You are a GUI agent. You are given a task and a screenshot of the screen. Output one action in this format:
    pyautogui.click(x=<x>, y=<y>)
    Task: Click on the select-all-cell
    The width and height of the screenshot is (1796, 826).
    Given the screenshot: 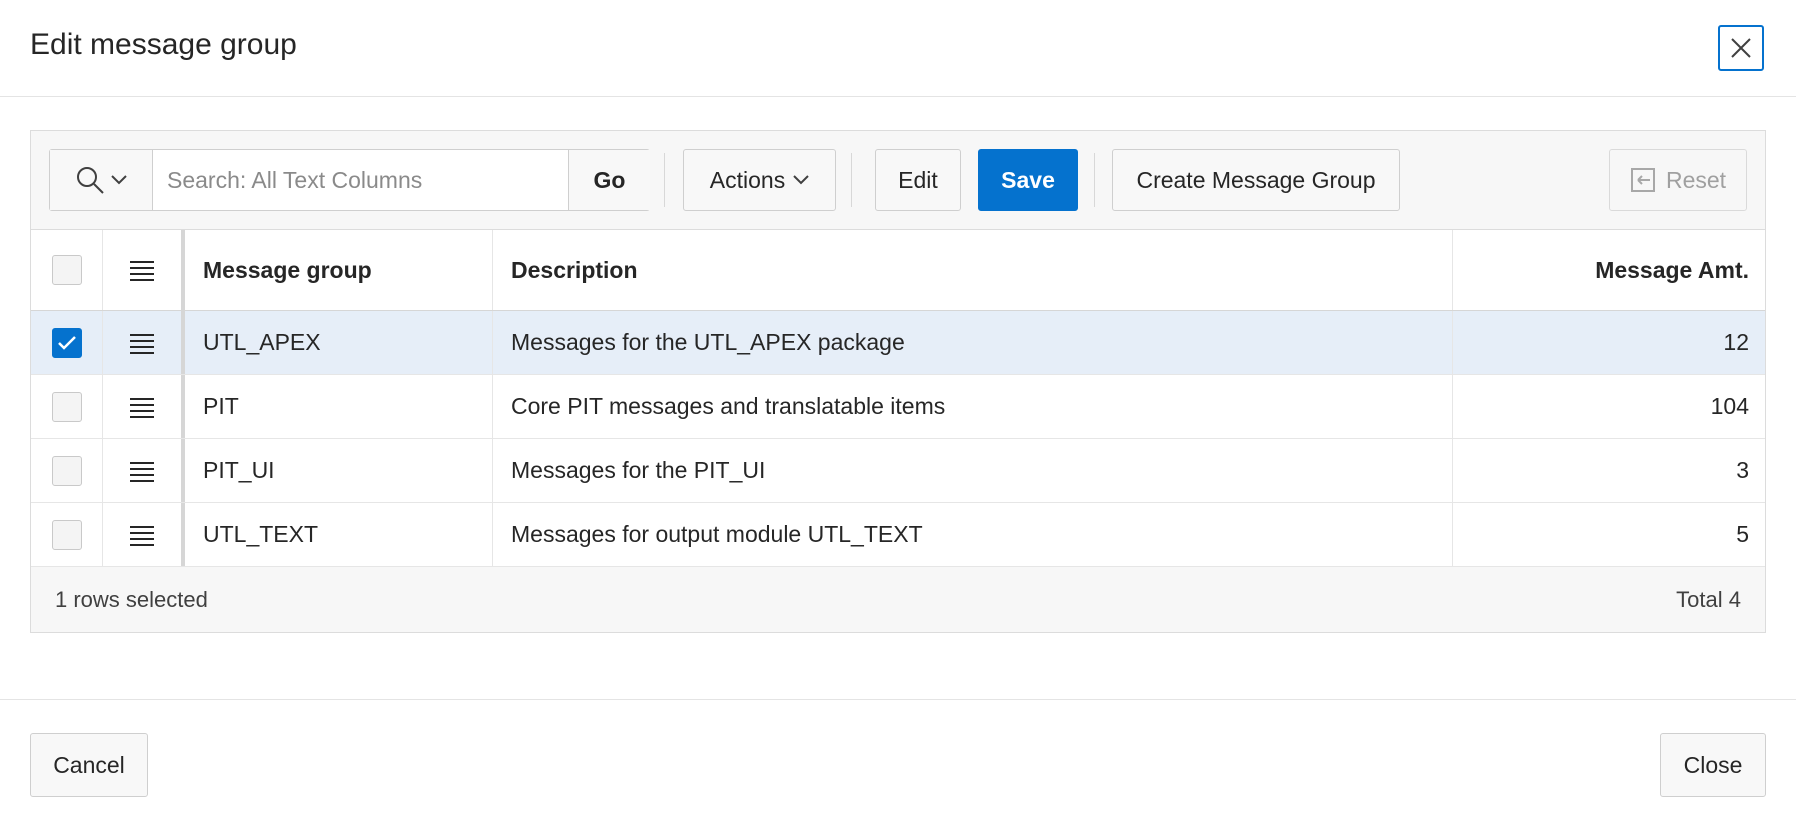 What is the action you would take?
    pyautogui.click(x=67, y=270)
    